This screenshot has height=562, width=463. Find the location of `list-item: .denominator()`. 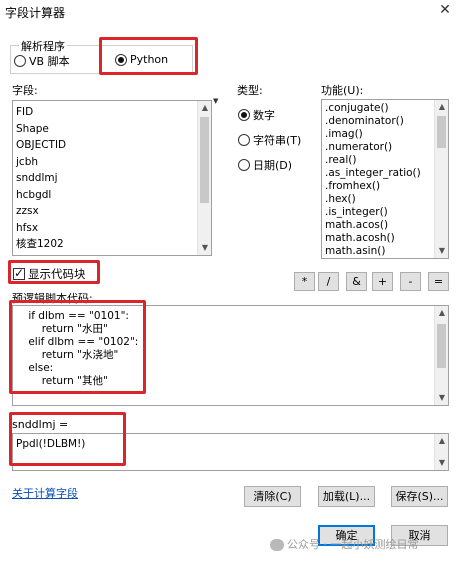

list-item: .denominator() is located at coordinates (385, 121).